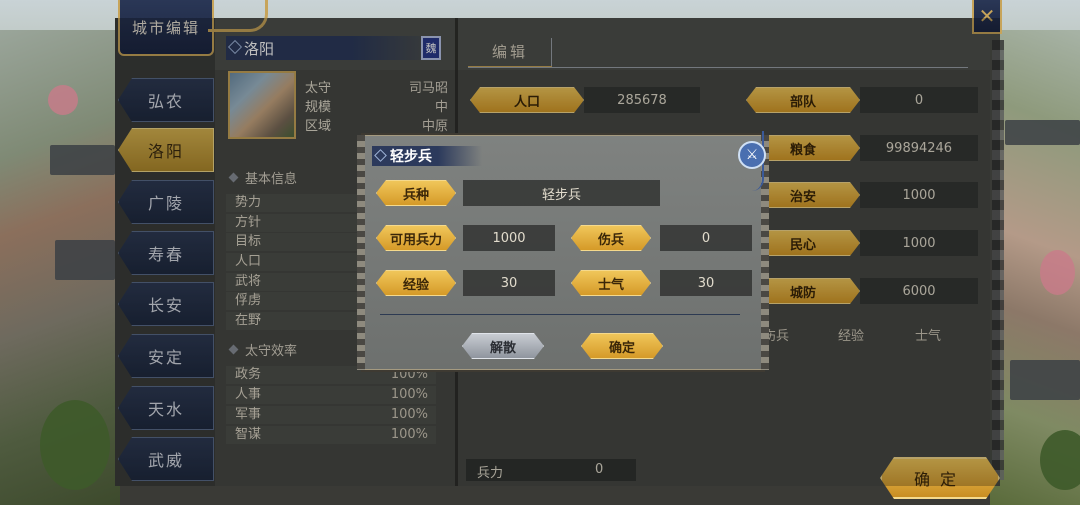 This screenshot has height=505, width=1080. Describe the element at coordinates (509, 238) in the screenshot. I see `available-troops-input: 1000` at that location.